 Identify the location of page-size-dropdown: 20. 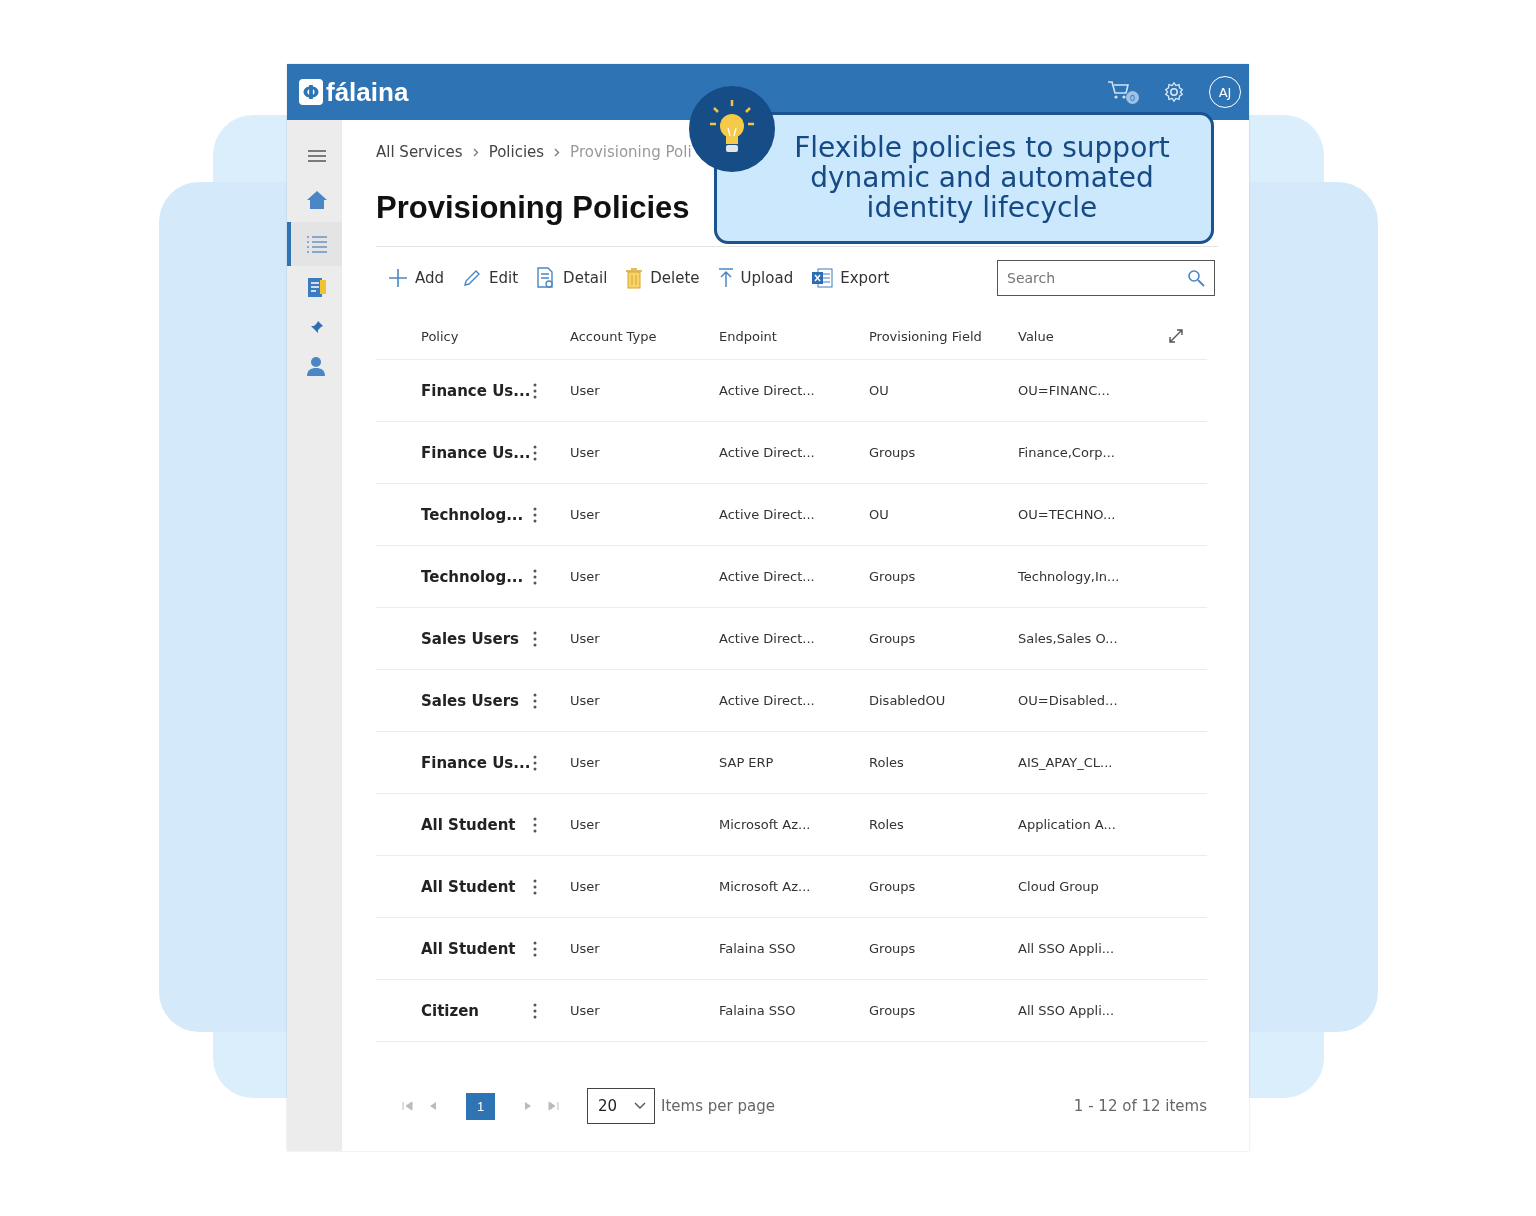
(621, 1106).